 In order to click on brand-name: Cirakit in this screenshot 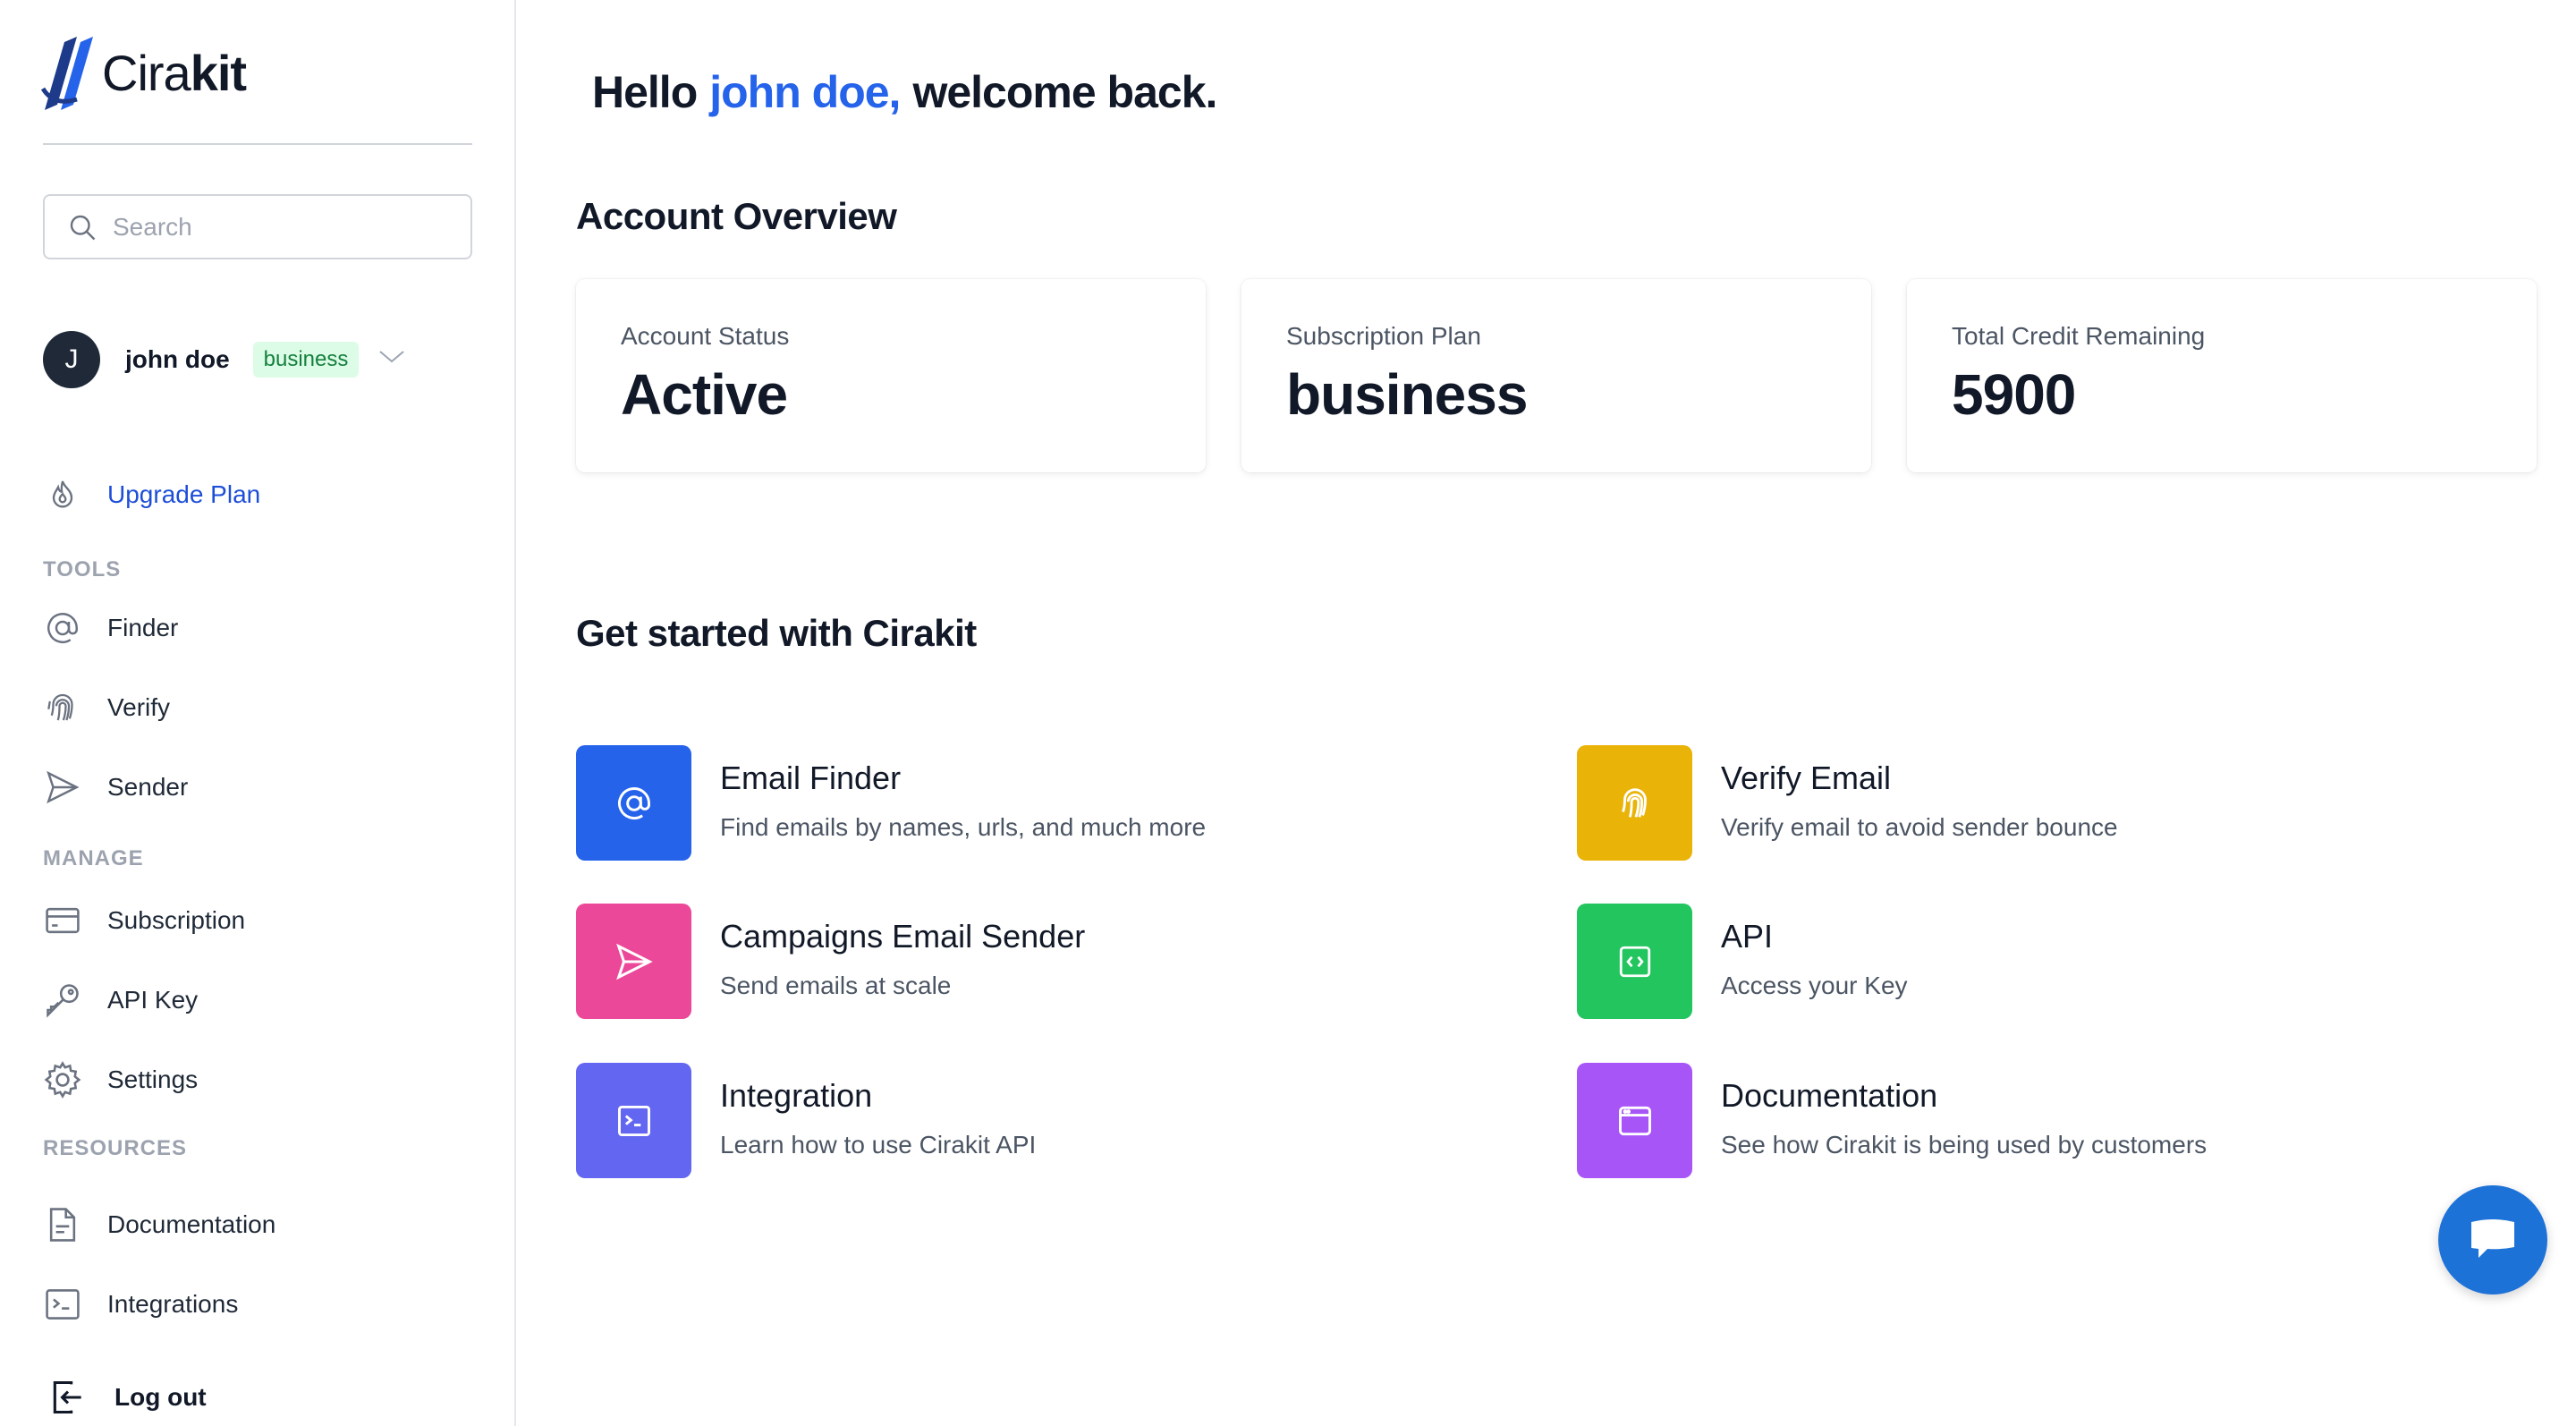, I will do `click(174, 72)`.